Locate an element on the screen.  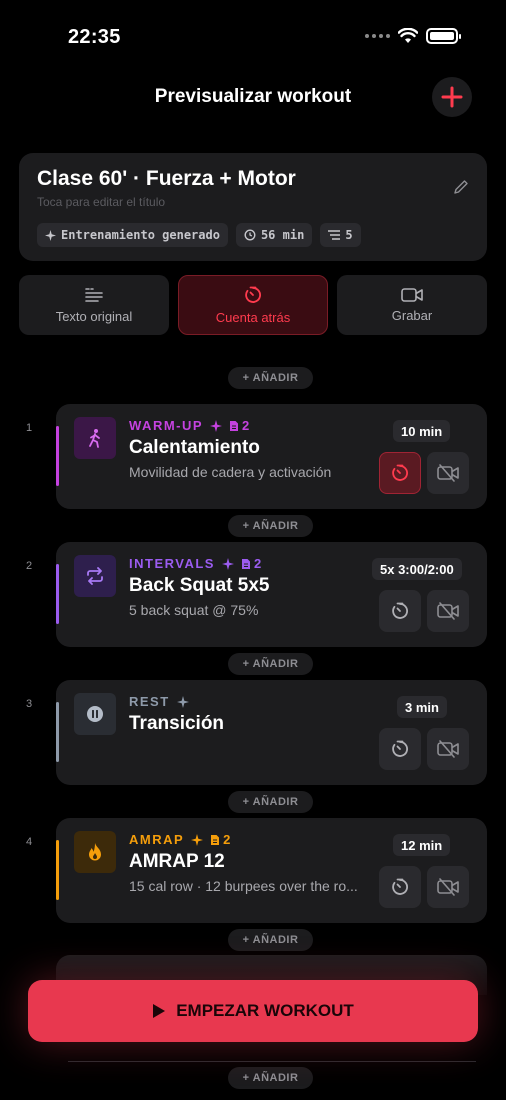
repeat-icon is located at coordinates (95, 576).